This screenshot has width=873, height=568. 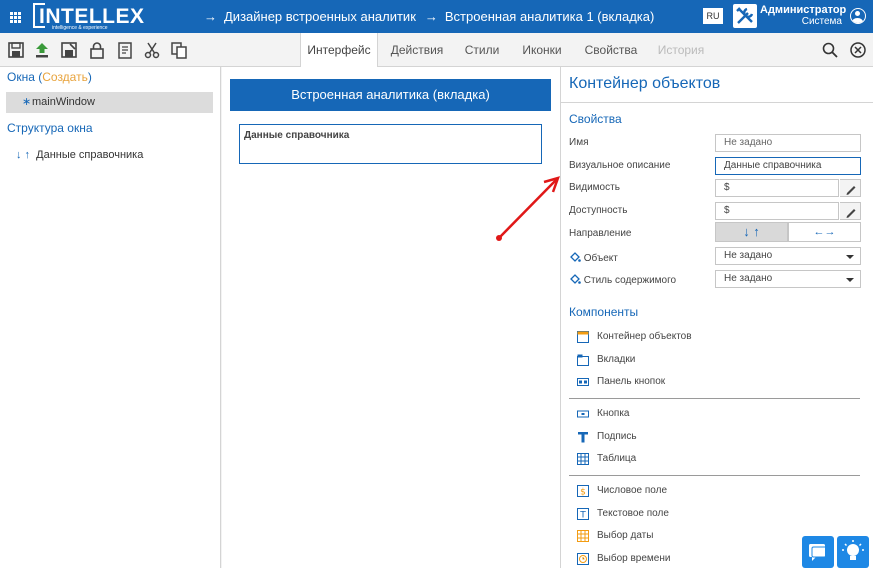 I want to click on structure-tree-item: ↓ ↑ Данные справочника, so click(x=113, y=155).